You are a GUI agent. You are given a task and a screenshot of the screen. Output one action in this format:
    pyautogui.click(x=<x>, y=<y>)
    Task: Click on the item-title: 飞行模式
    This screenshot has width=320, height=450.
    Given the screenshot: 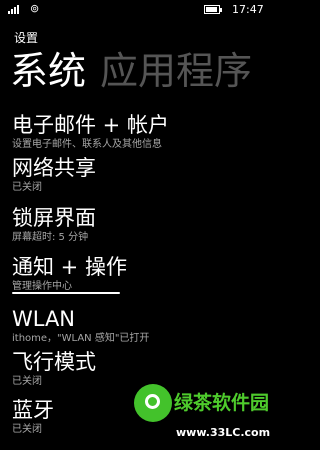 What is the action you would take?
    pyautogui.click(x=54, y=362)
    